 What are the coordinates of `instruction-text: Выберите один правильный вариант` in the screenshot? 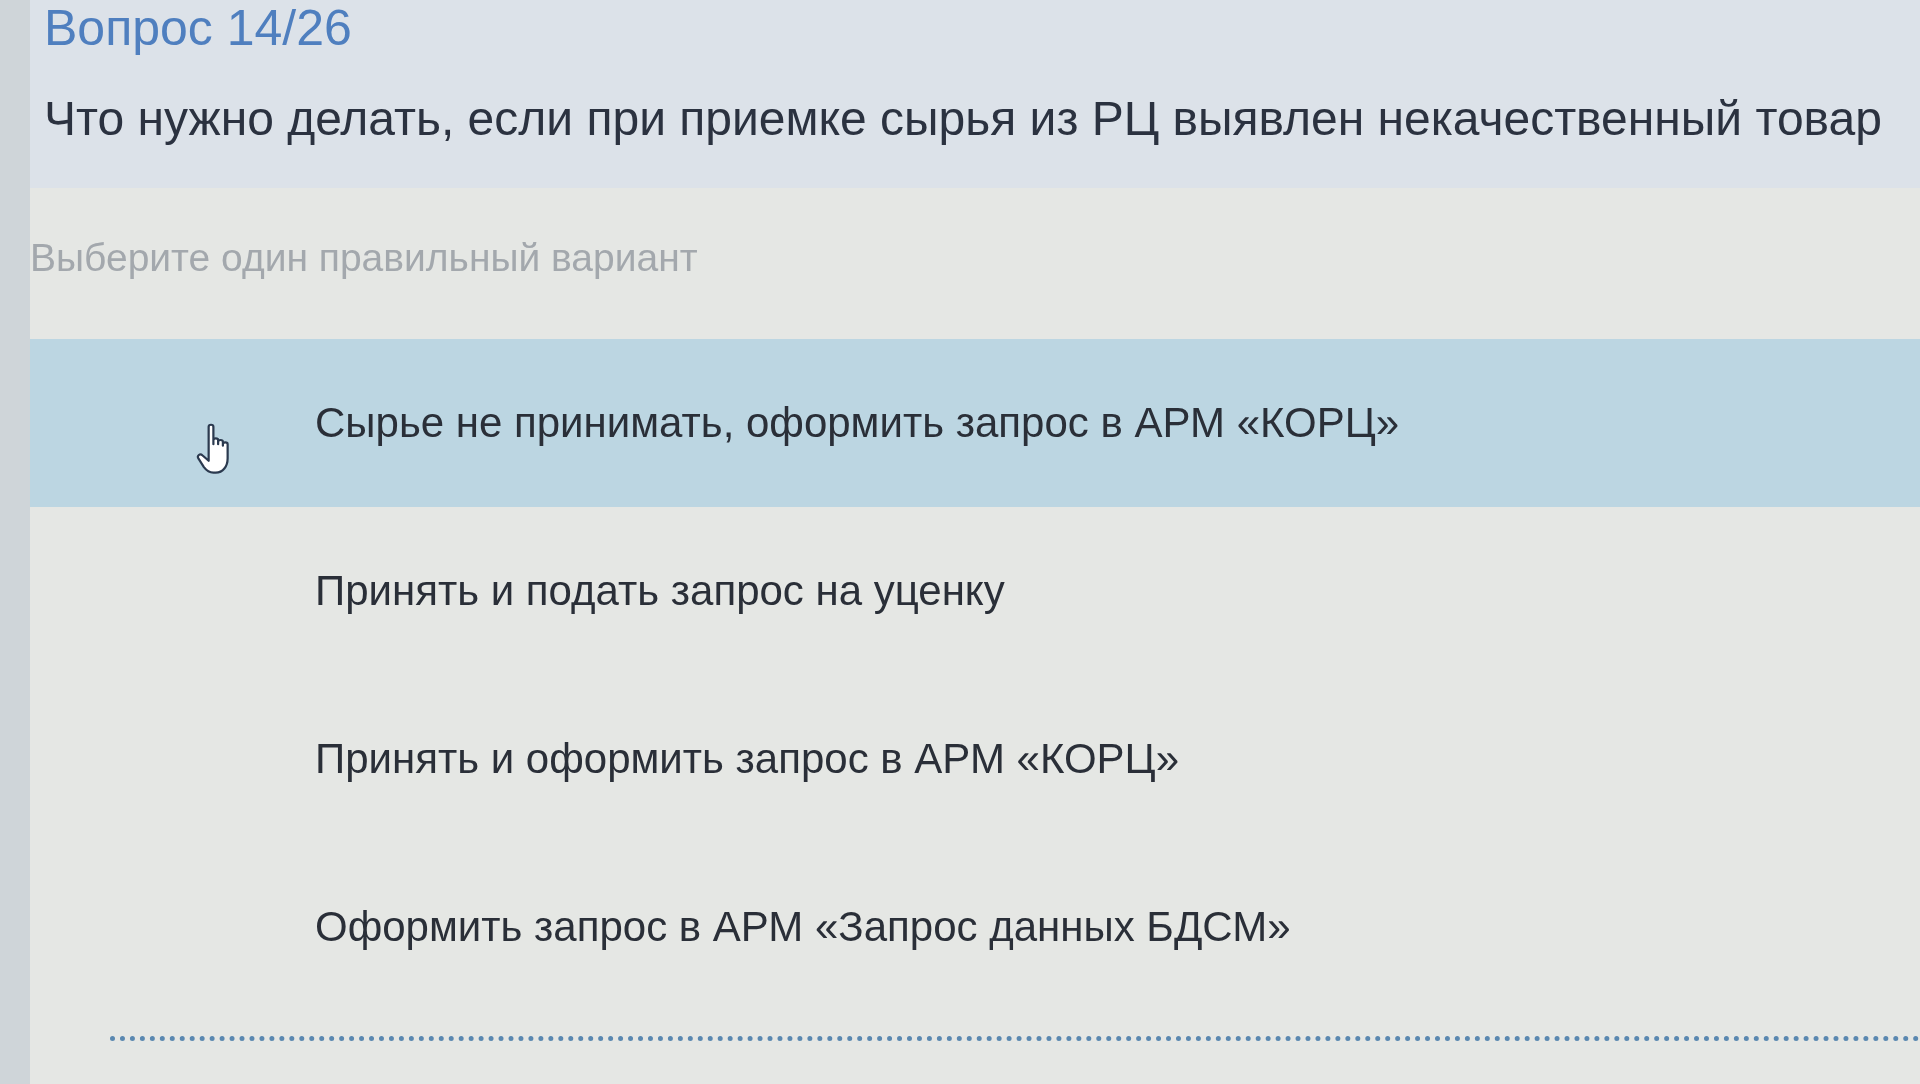 It's located at (364, 258).